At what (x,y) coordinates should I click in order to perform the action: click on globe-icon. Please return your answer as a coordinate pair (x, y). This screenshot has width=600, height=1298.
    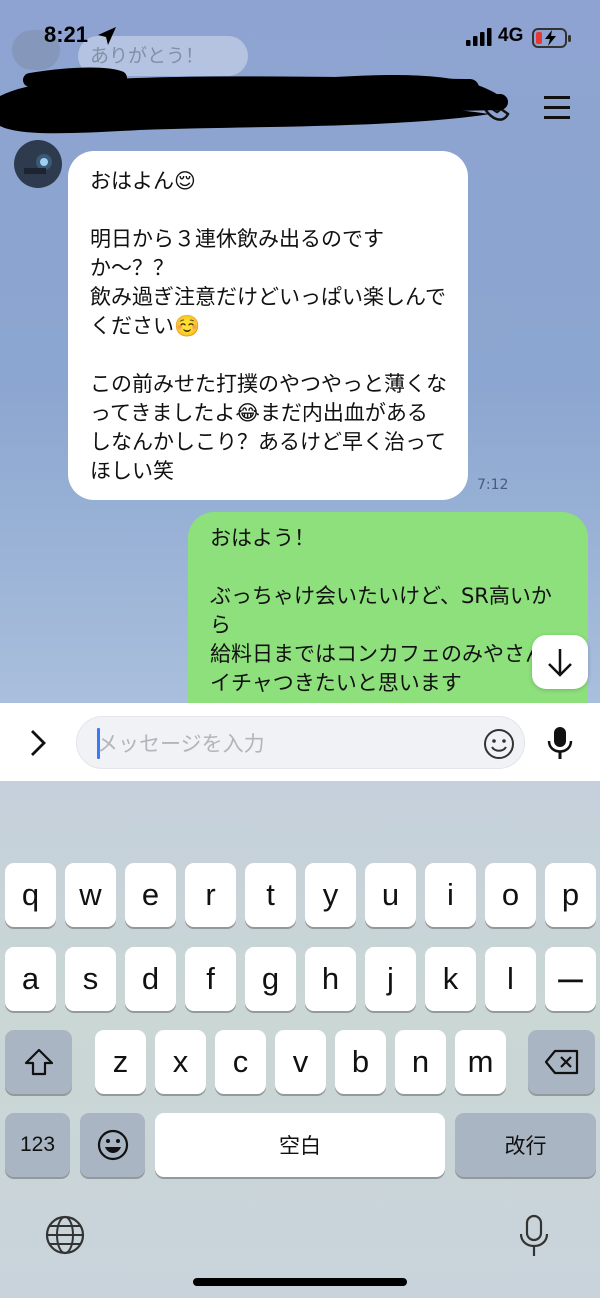
    Looking at the image, I should click on (65, 1235).